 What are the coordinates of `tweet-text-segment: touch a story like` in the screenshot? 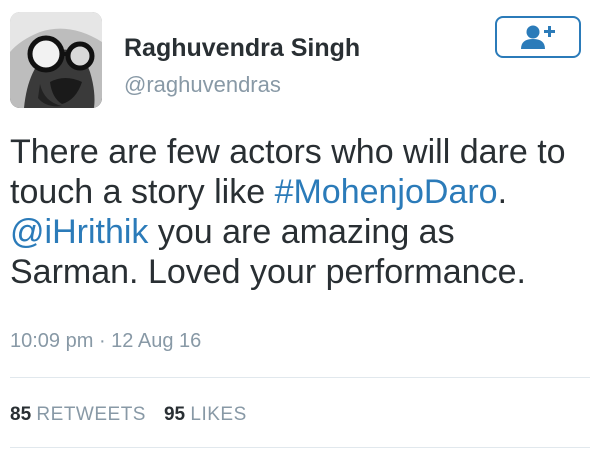 It's located at (142, 192).